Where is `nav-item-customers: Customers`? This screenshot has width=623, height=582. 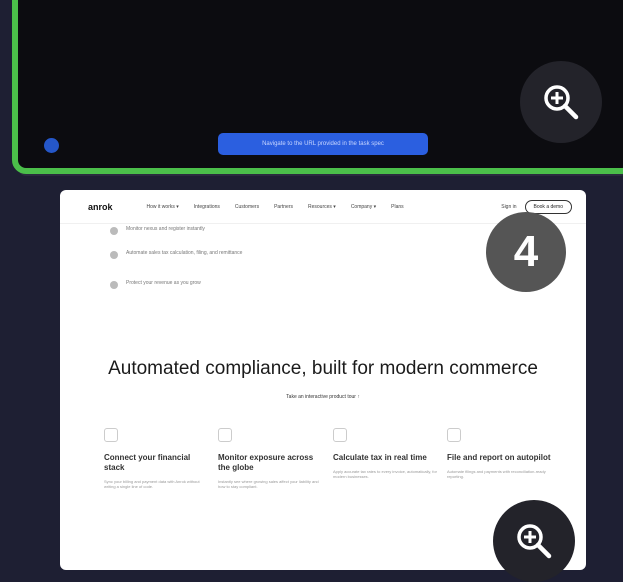
nav-item-customers: Customers is located at coordinates (247, 207).